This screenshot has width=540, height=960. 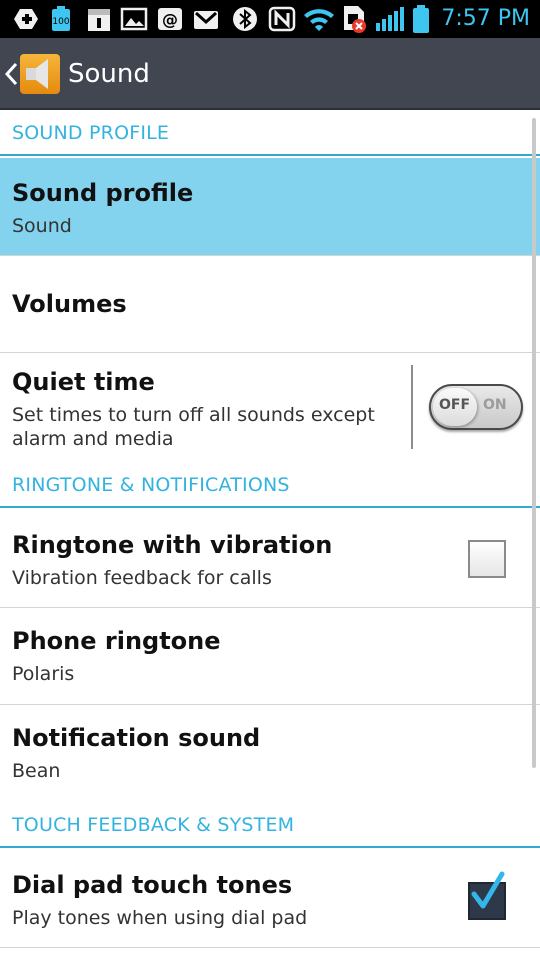 I want to click on section-header-ringtone: RINGTONE & NOTIFICATIONS, so click(x=270, y=486).